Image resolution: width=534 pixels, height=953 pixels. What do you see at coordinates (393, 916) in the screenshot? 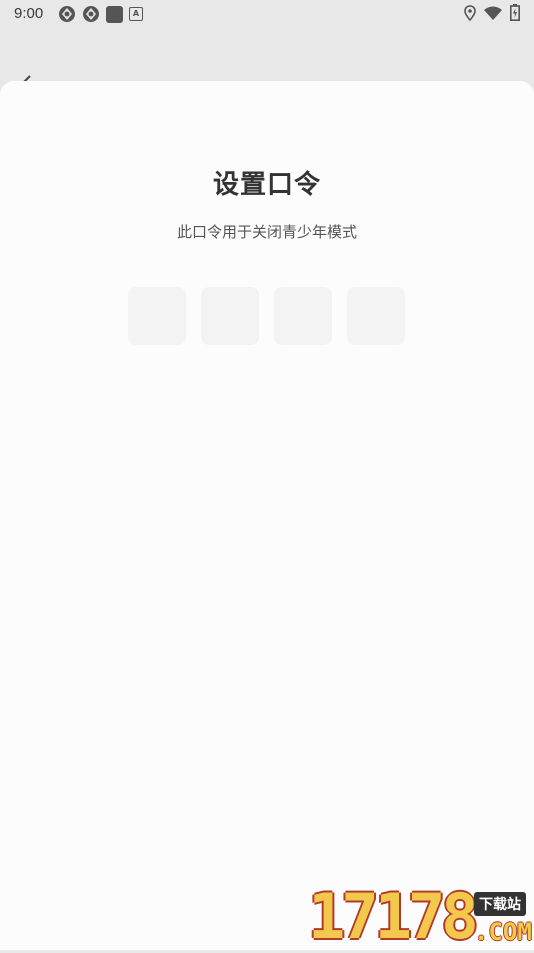
I see `watermark-digits: 17178` at bounding box center [393, 916].